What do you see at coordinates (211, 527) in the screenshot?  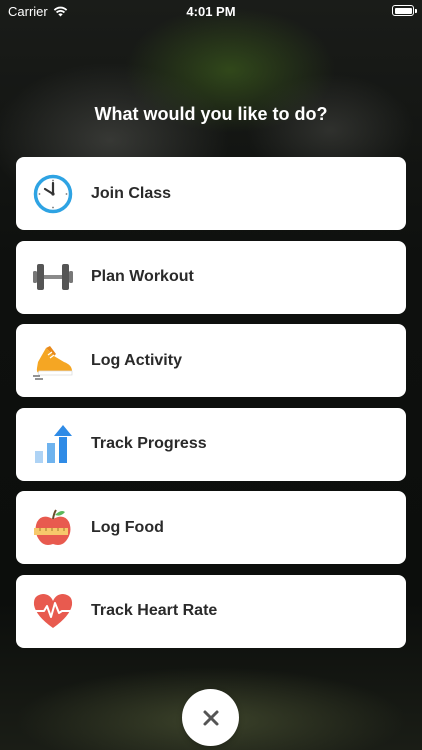 I see `log-food-button: Log Food` at bounding box center [211, 527].